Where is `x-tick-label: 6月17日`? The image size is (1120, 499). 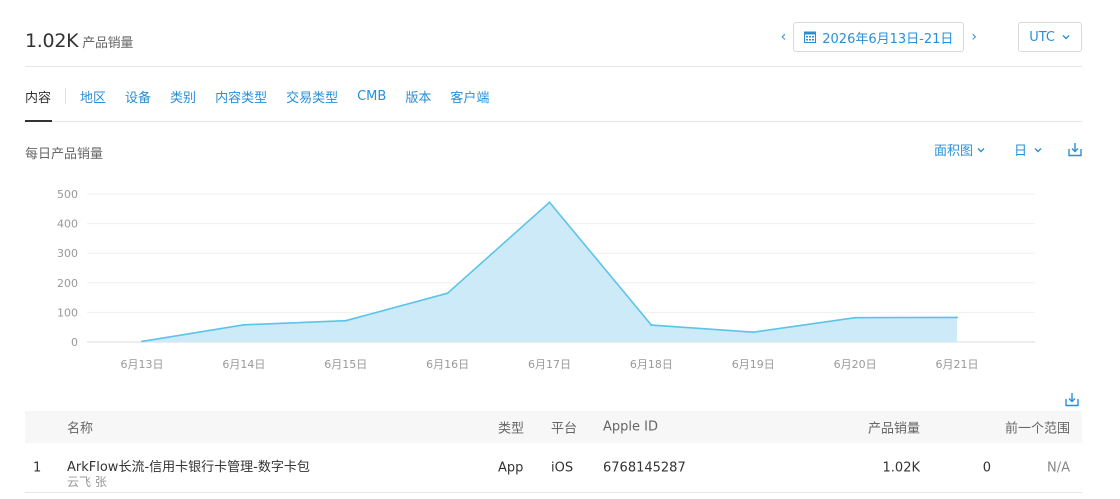
x-tick-label: 6月17日 is located at coordinates (549, 364).